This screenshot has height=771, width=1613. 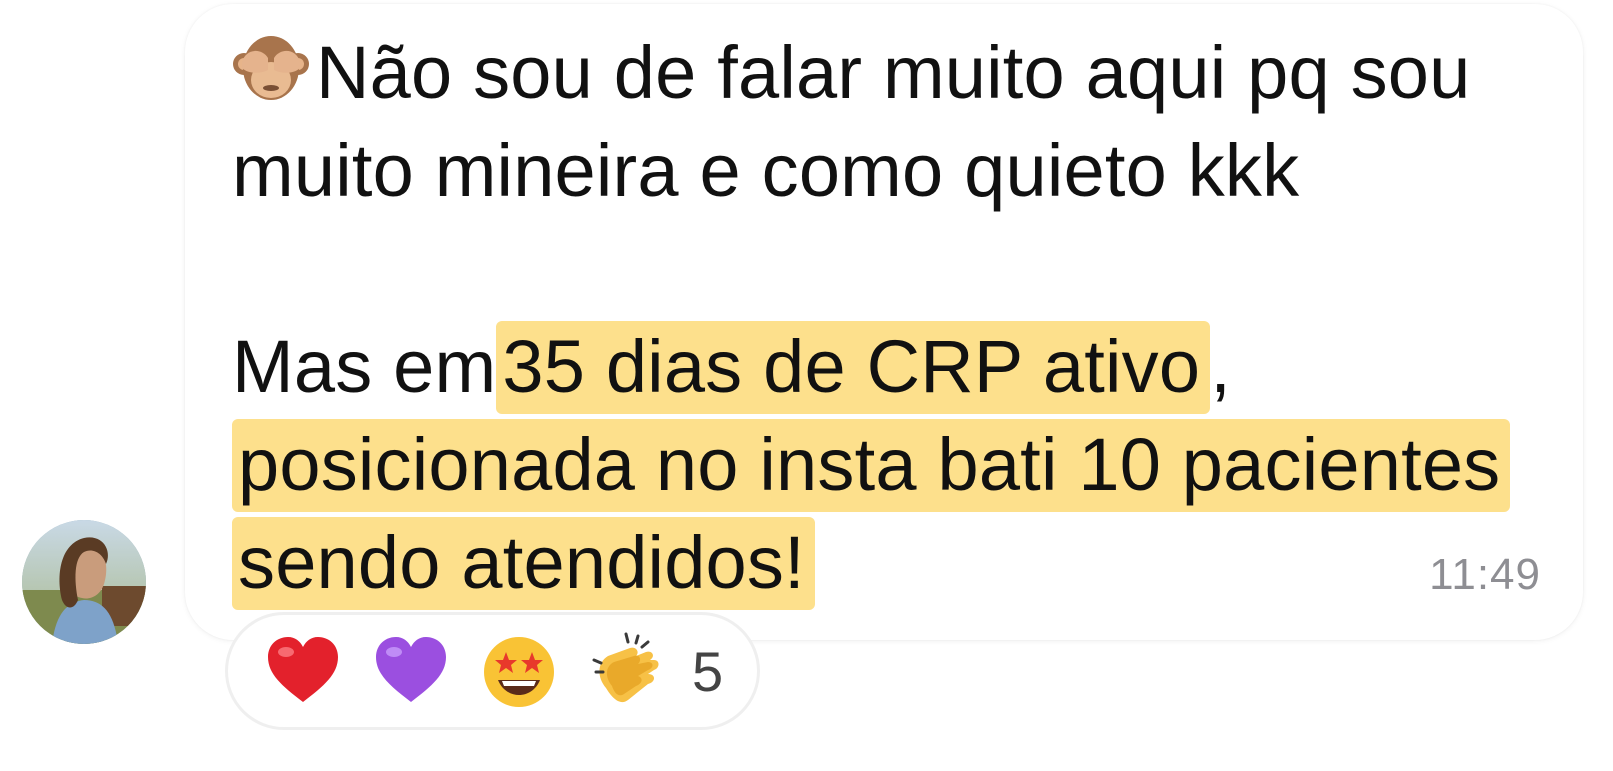 I want to click on avatar, so click(x=84, y=582).